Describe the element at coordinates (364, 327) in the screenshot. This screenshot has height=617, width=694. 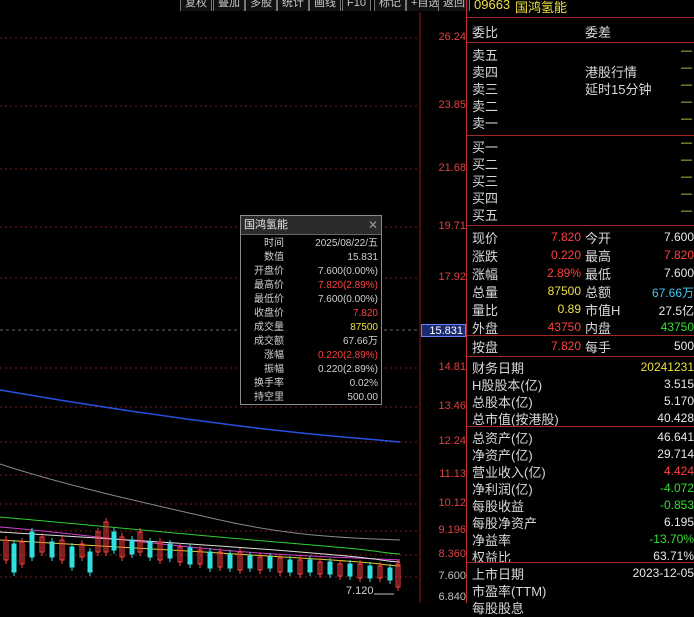
I see `tooltip-value: 87500` at that location.